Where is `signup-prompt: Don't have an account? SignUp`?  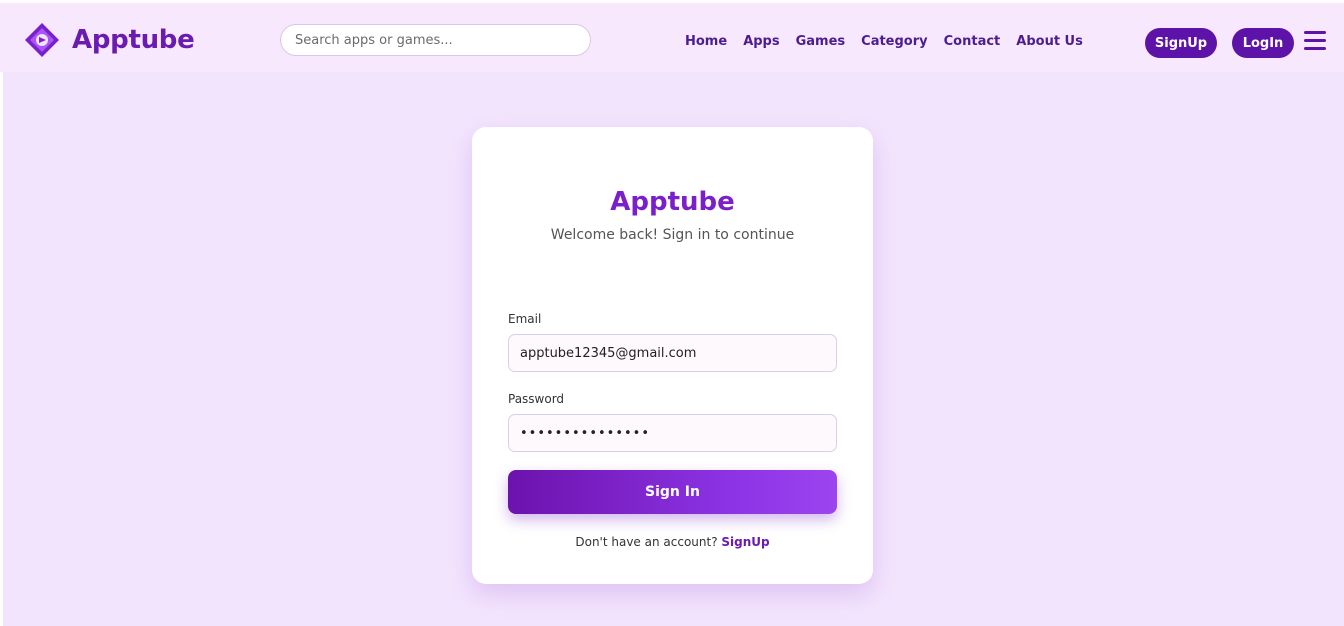
signup-prompt: Don't have an account? SignUp is located at coordinates (672, 542).